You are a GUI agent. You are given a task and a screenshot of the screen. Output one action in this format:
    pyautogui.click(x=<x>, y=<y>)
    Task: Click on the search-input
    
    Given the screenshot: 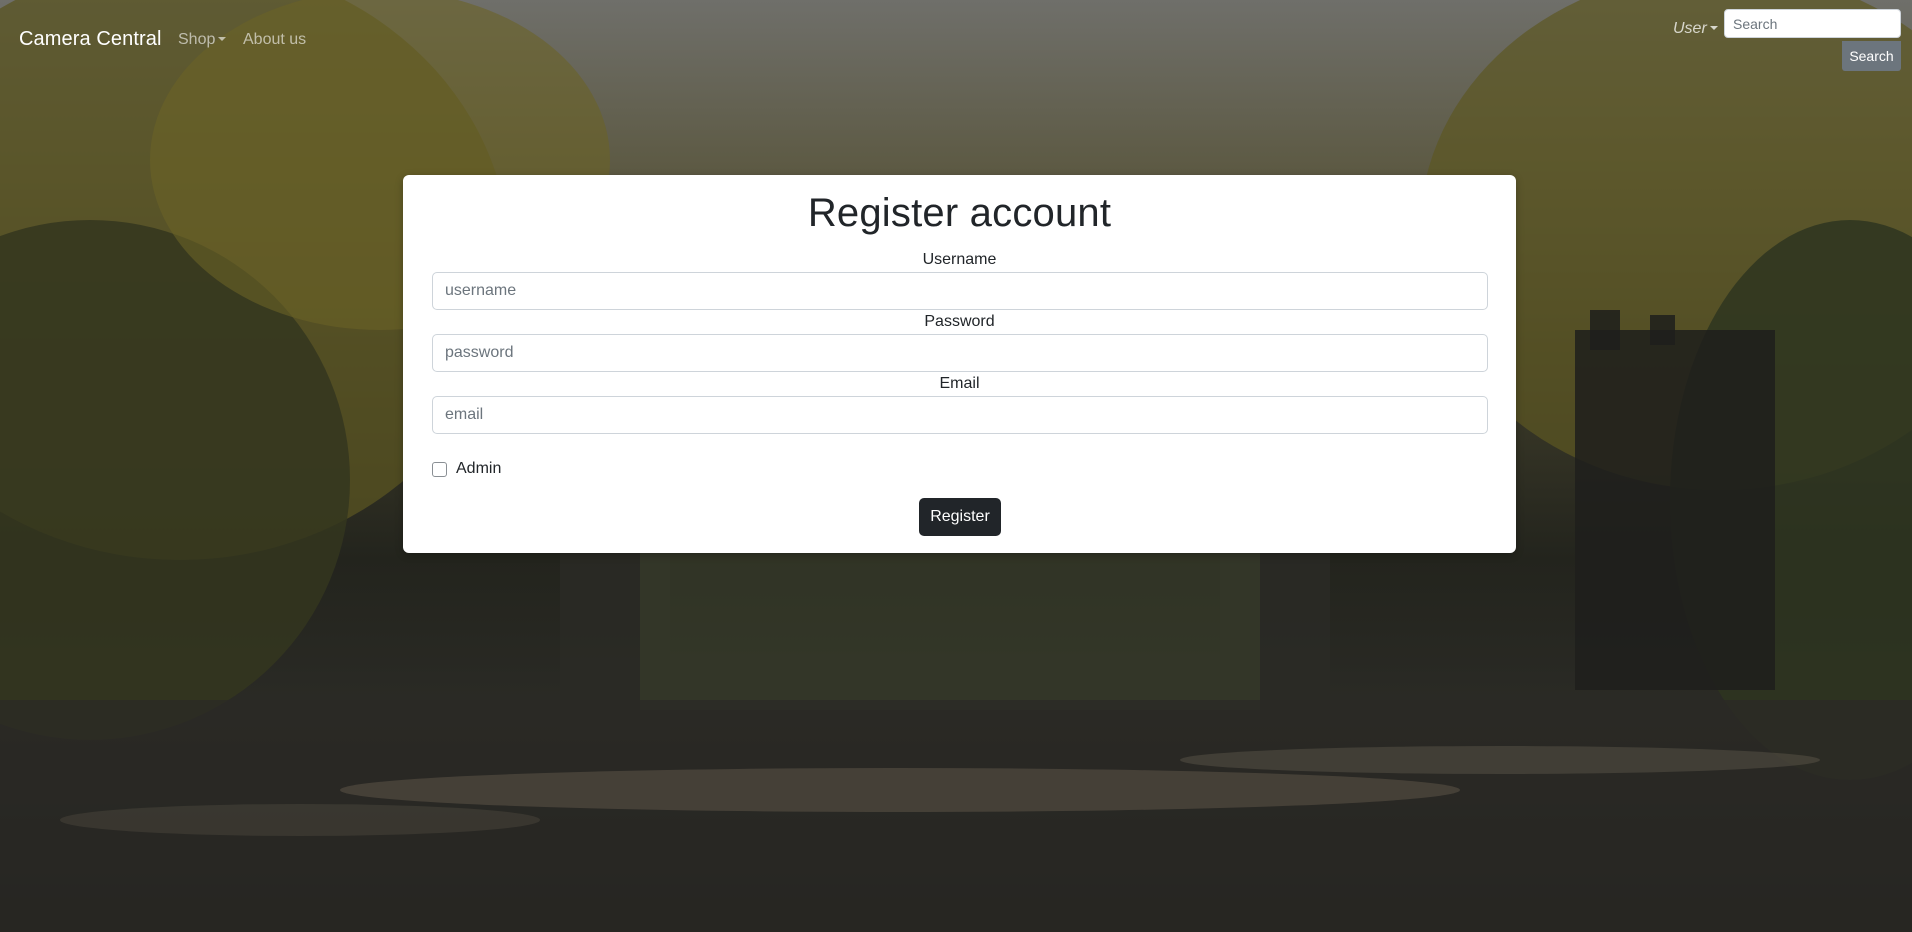 What is the action you would take?
    pyautogui.click(x=1812, y=23)
    